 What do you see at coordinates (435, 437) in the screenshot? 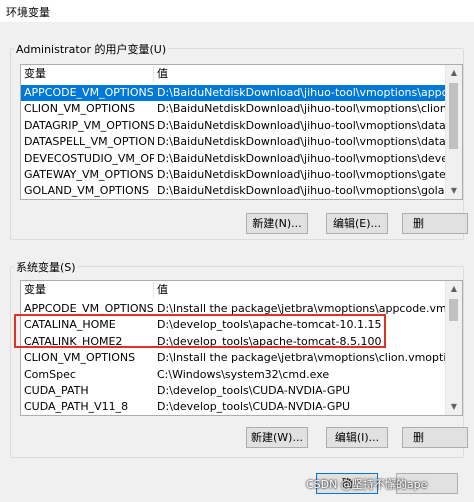
I see `system-delete-button: 删` at bounding box center [435, 437].